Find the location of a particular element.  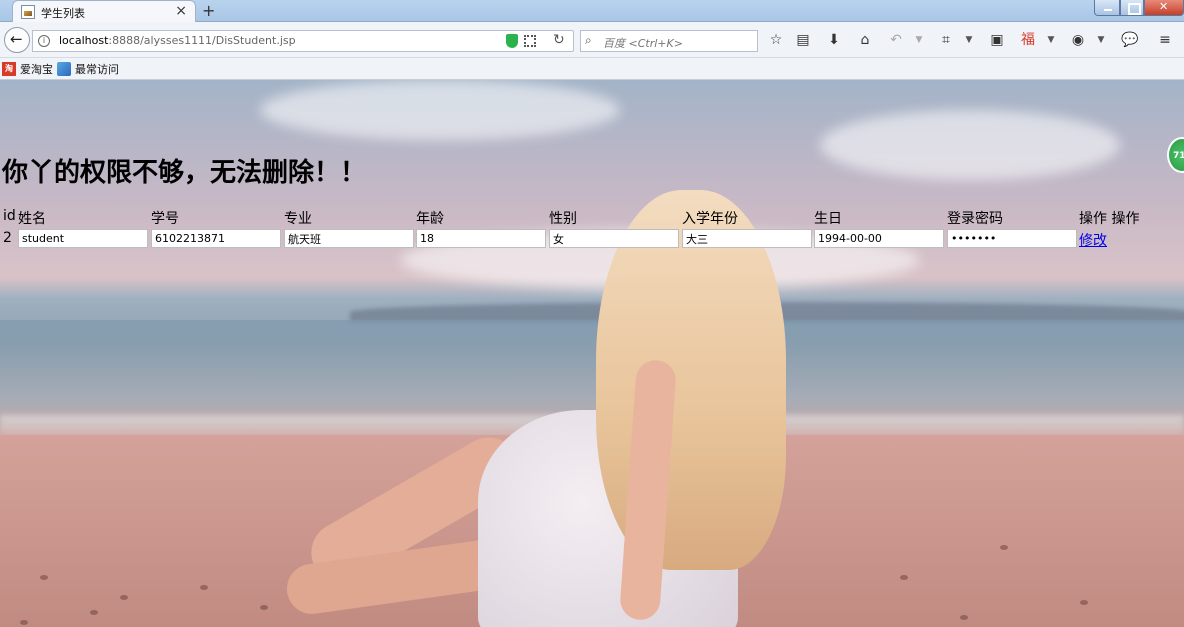

site-info-icon: i is located at coordinates (44, 41).